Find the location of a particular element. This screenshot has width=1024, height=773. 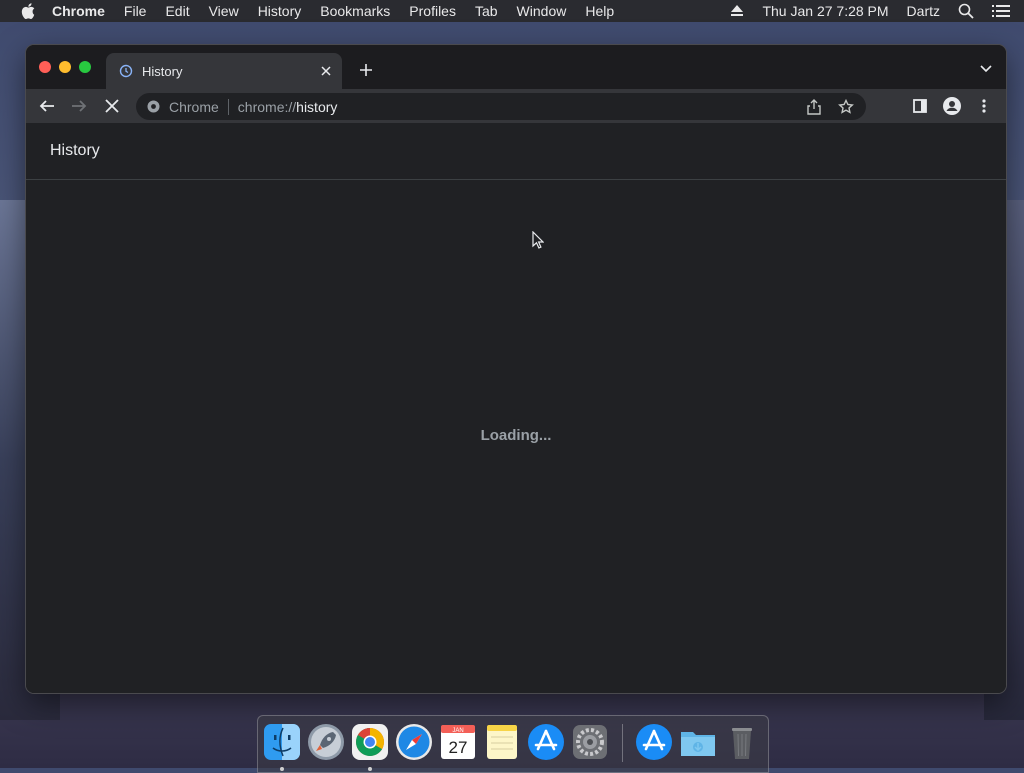

new-tab-button is located at coordinates (366, 70).